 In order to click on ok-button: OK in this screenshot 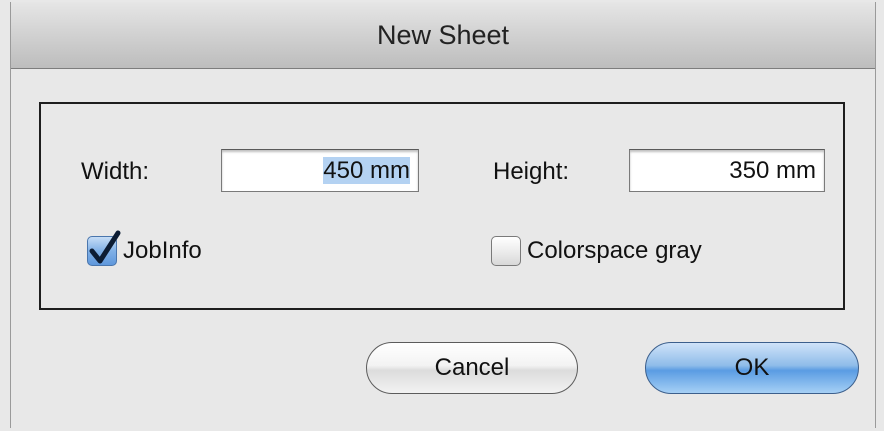, I will do `click(752, 368)`.